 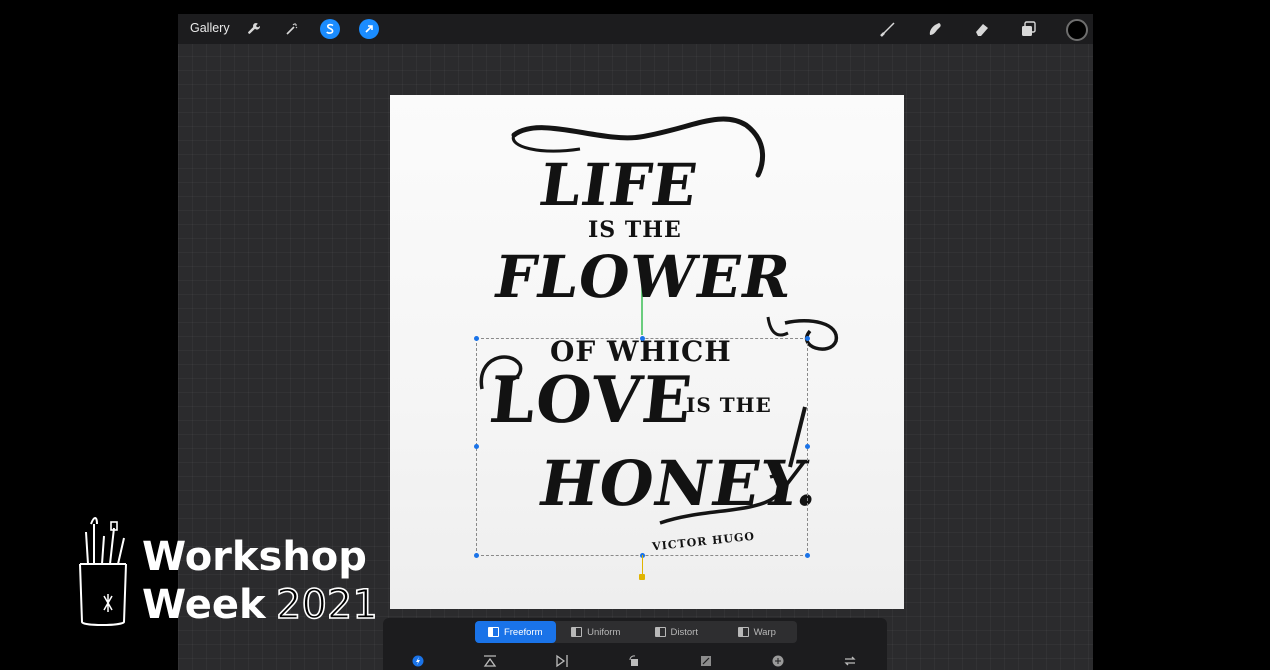 What do you see at coordinates (476, 446) in the screenshot?
I see `handle-middle-left` at bounding box center [476, 446].